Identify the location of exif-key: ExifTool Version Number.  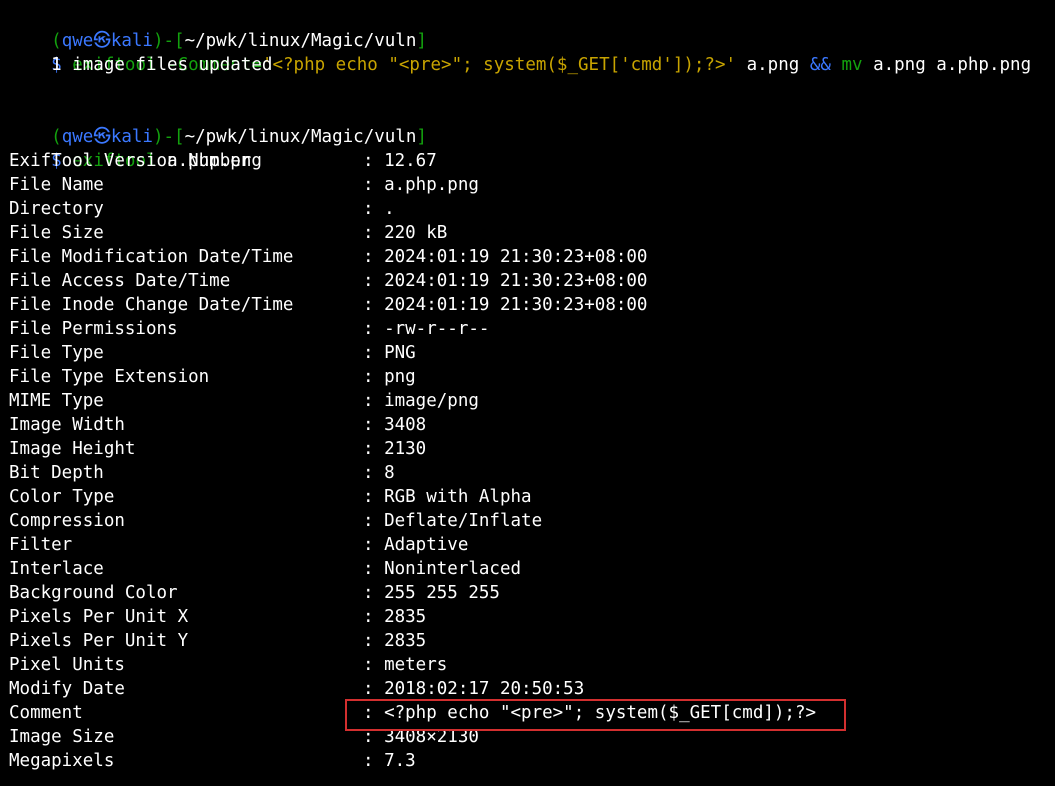
(130, 161).